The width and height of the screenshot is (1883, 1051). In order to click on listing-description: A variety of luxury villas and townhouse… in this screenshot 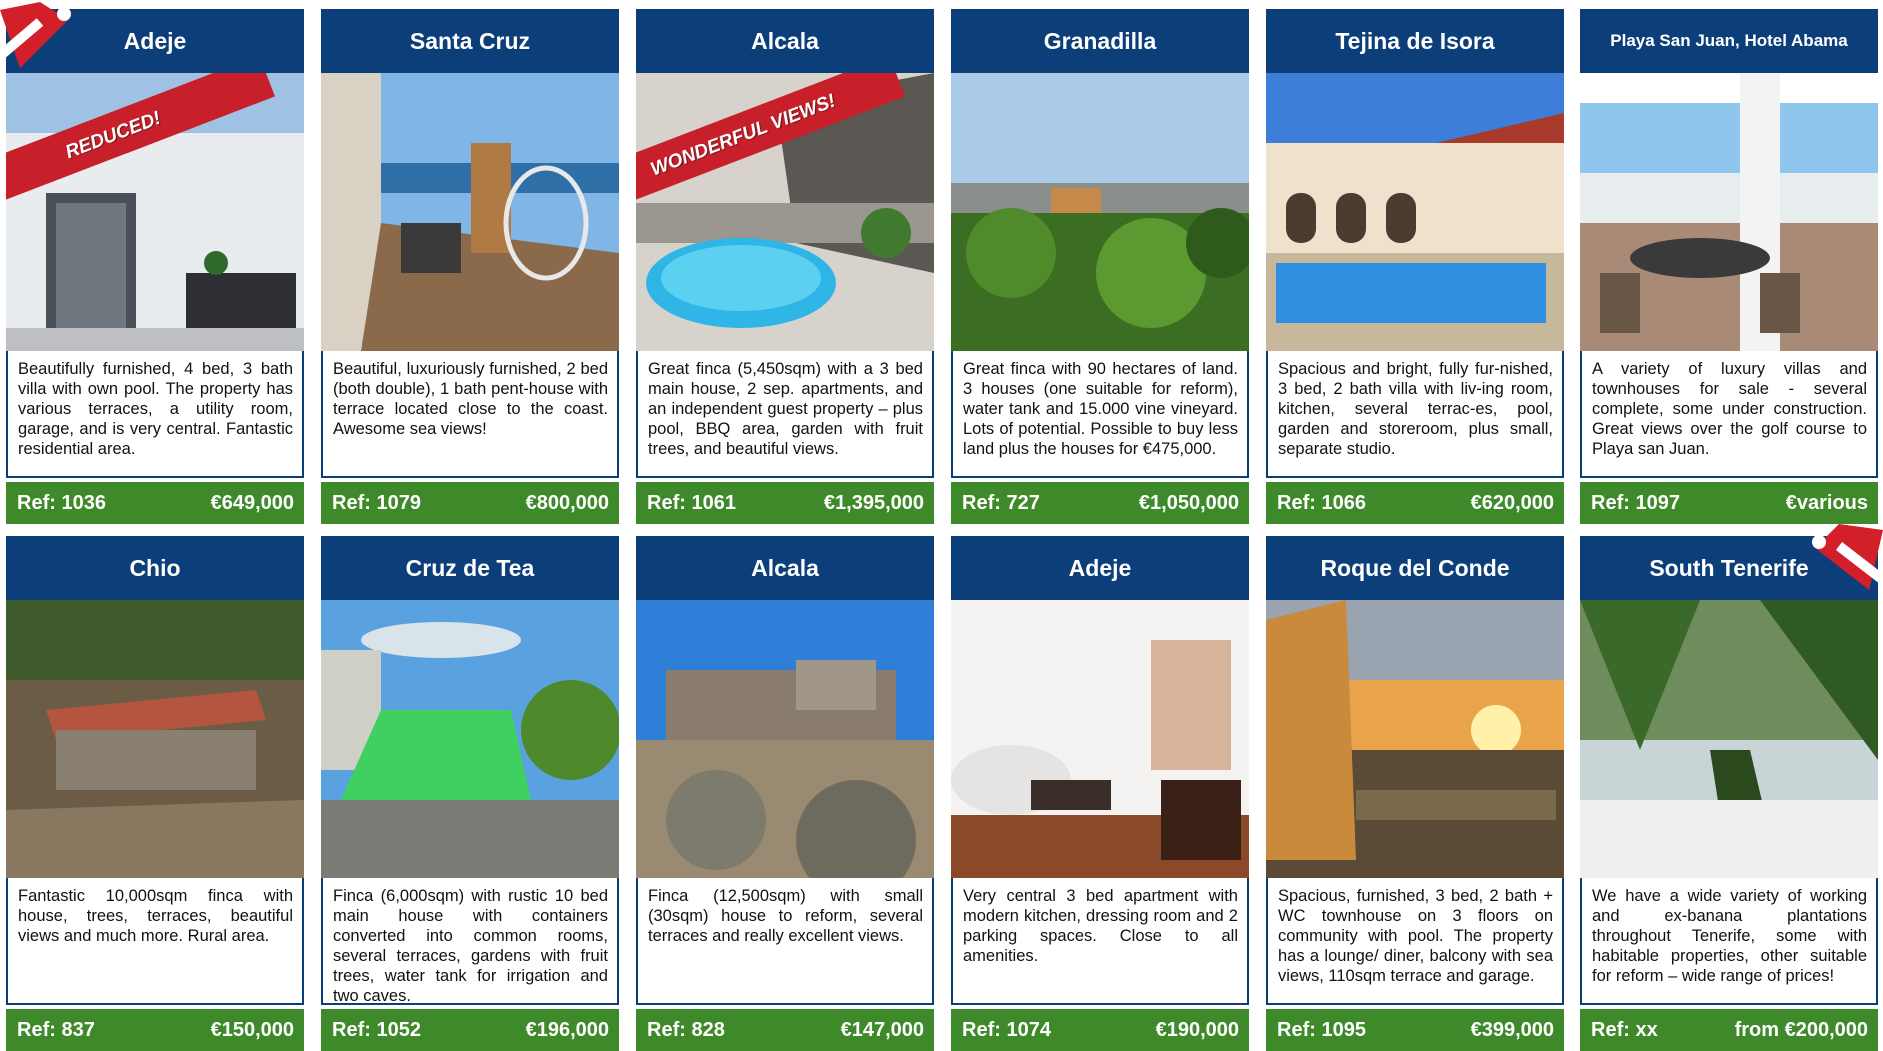, I will do `click(1729, 414)`.